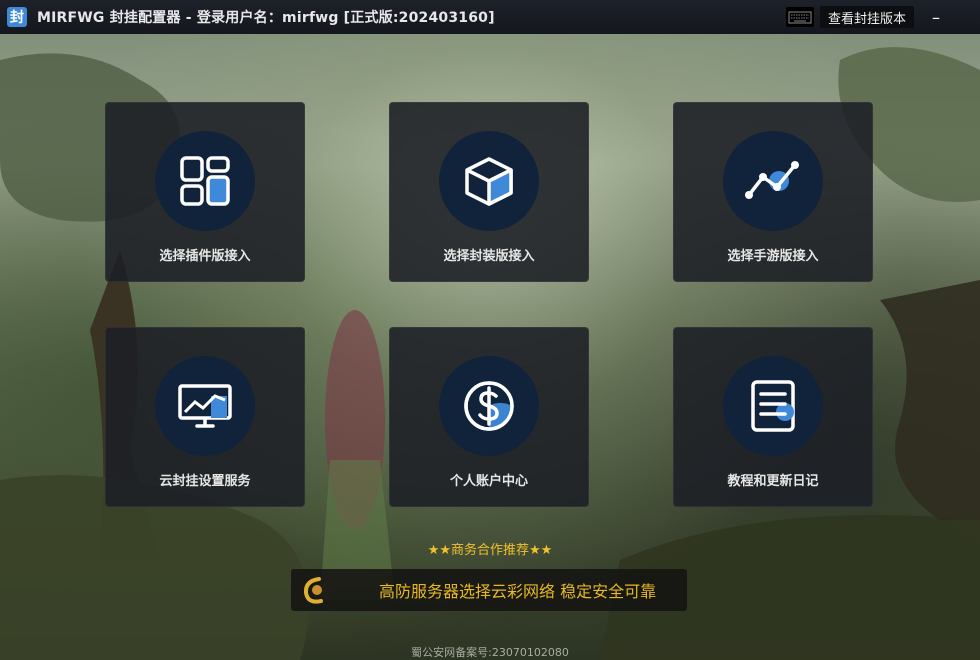  I want to click on card-cloud-service: 云封挂设置服务, so click(205, 417).